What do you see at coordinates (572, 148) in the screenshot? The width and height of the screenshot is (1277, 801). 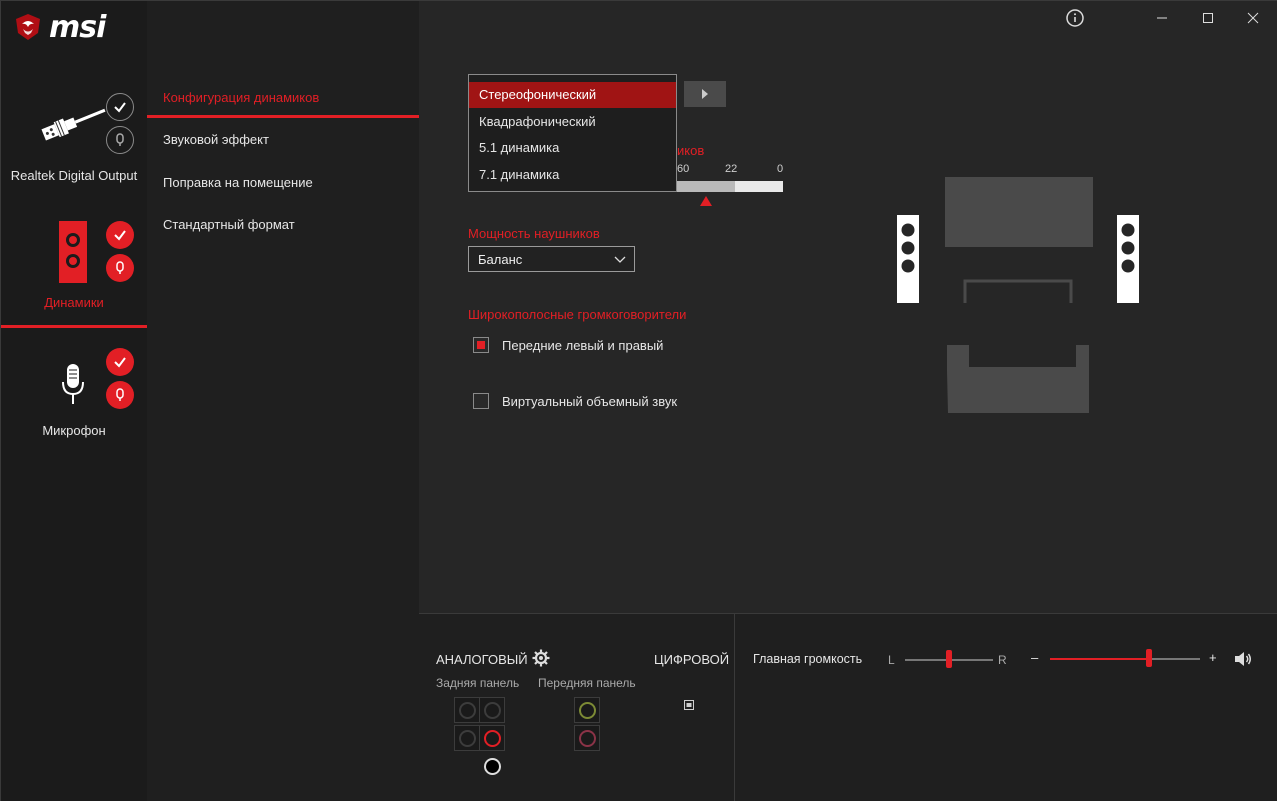 I see `dropdown-option: 5.1 динамика` at bounding box center [572, 148].